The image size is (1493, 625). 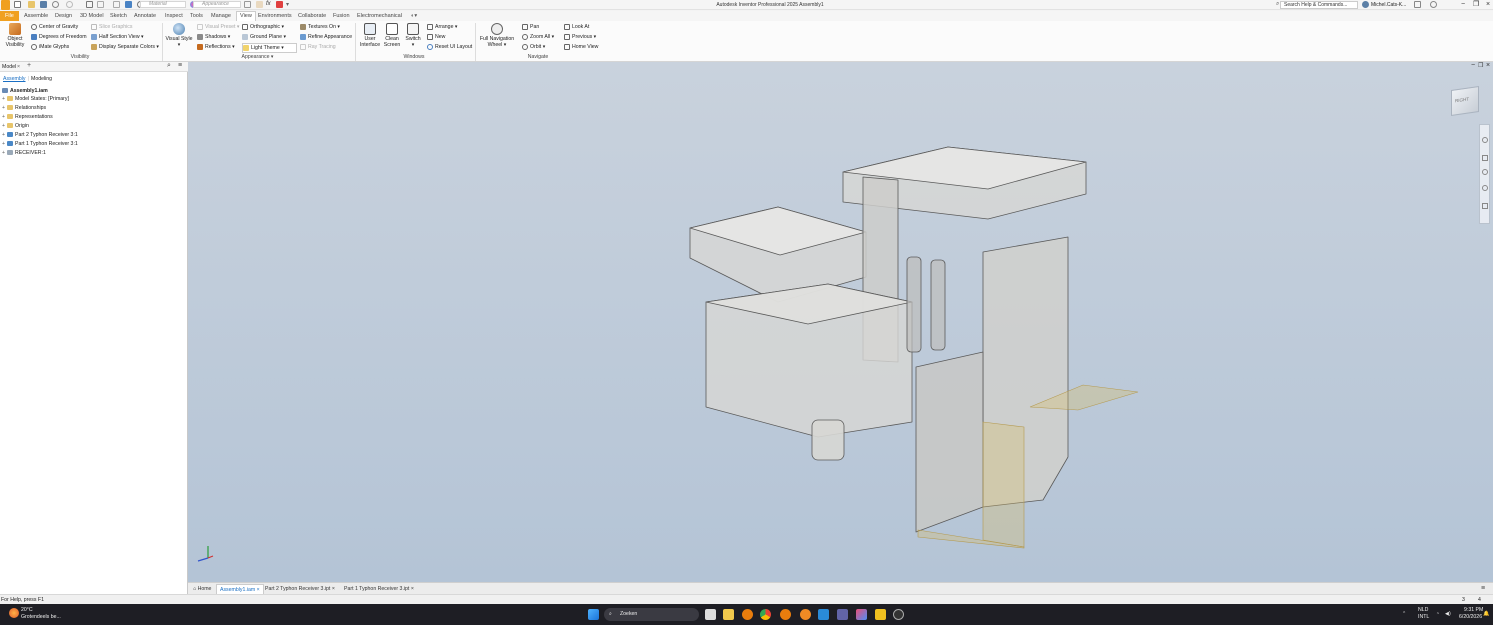 I want to click on keyboard-layout: INTL, so click(x=1423, y=617).